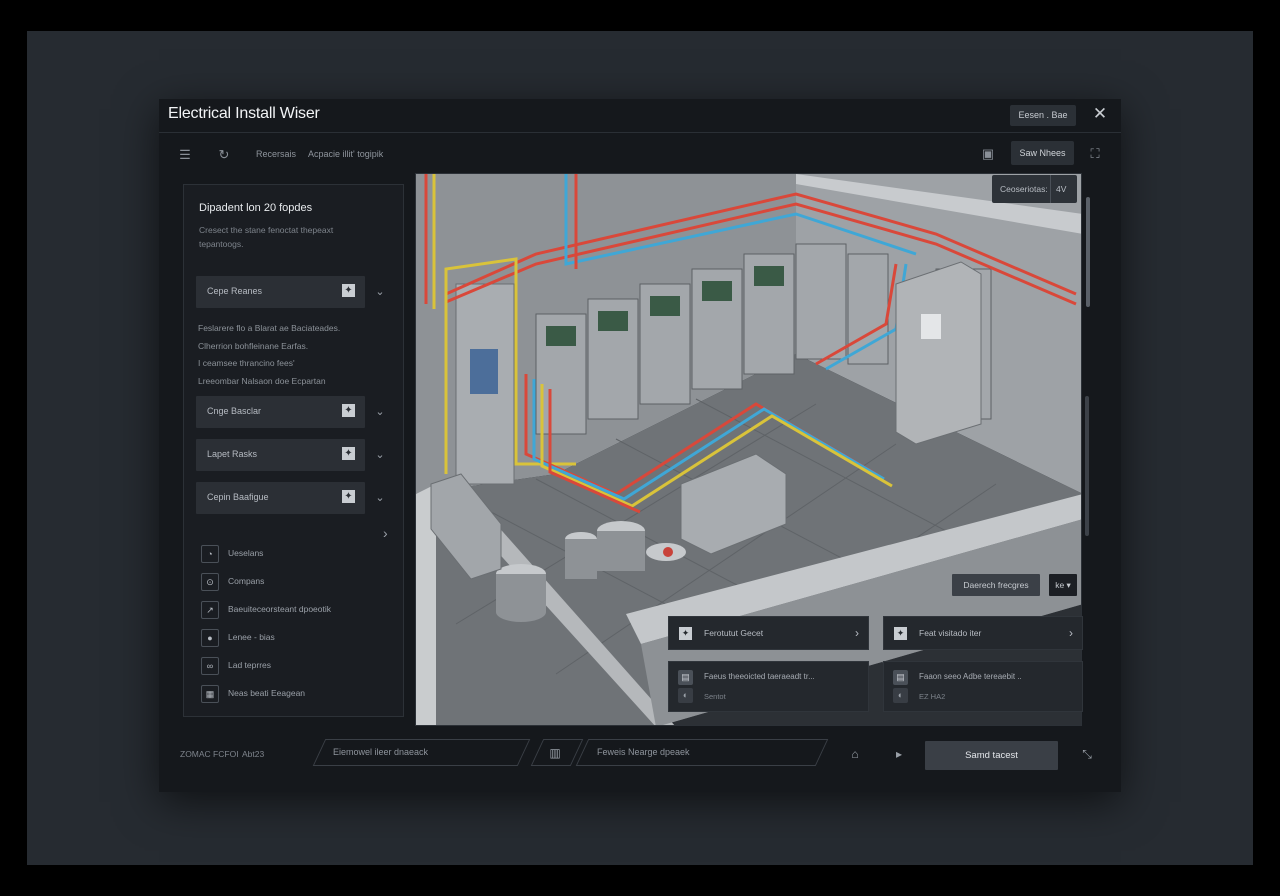 The width and height of the screenshot is (1280, 896). I want to click on dropdown-label: Cnge Basclar, so click(234, 411).